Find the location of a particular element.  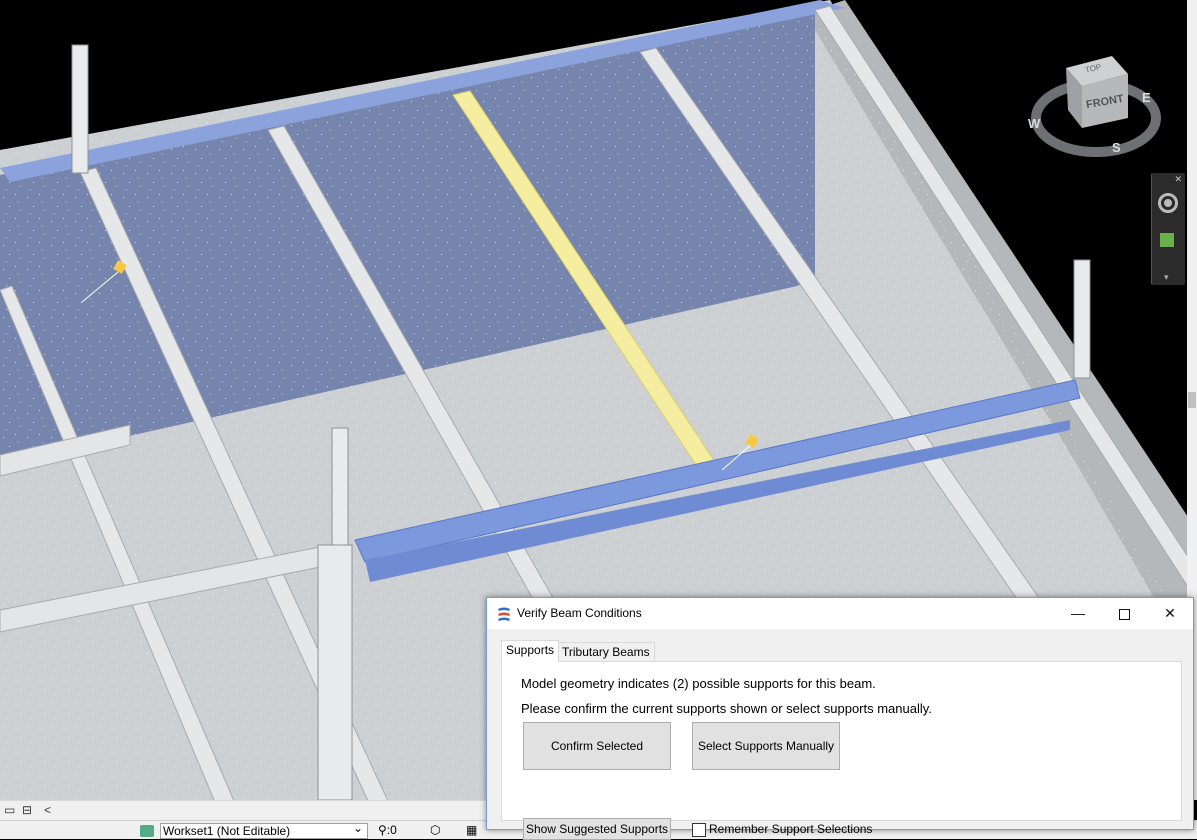

selection-count: ⚲:0 is located at coordinates (387, 830).